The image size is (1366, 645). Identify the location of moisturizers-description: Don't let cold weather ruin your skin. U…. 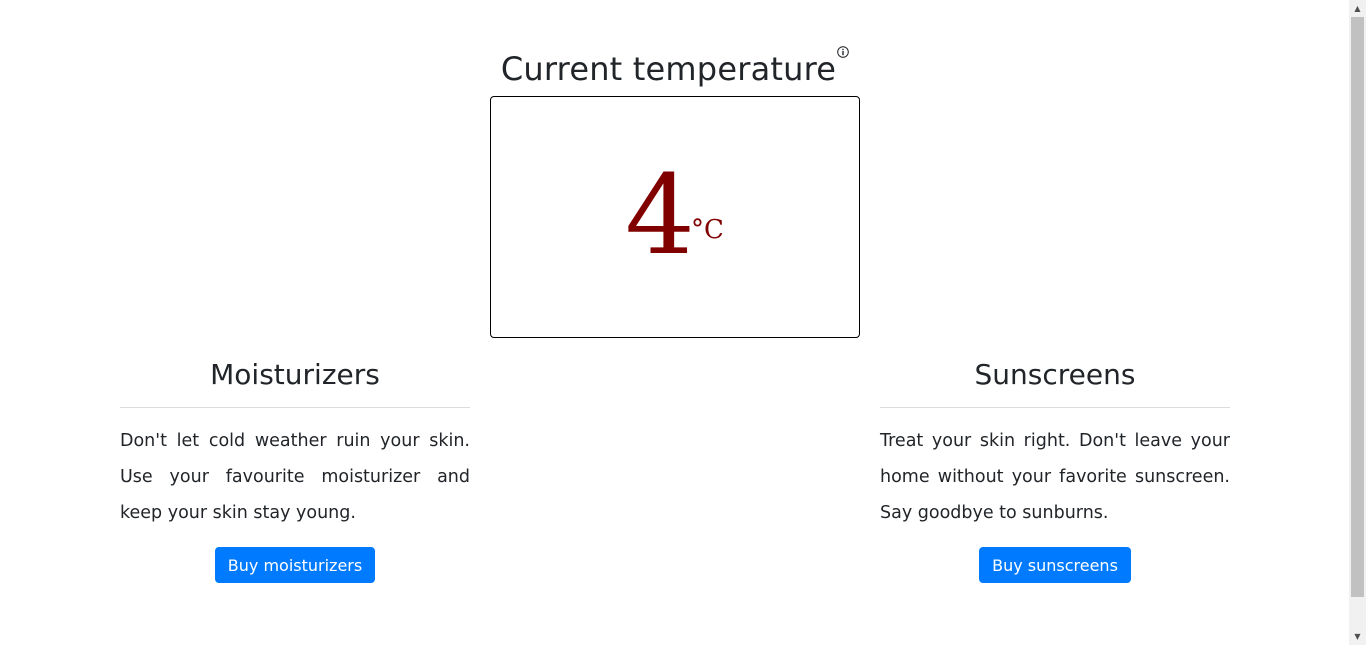
(295, 477).